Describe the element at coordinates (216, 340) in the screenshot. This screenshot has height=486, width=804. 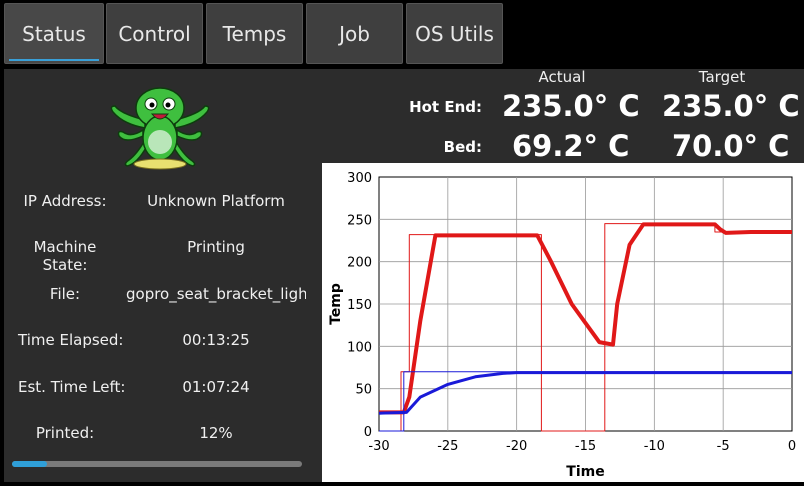
I see `time-elapsed-value: 00:13:25` at that location.